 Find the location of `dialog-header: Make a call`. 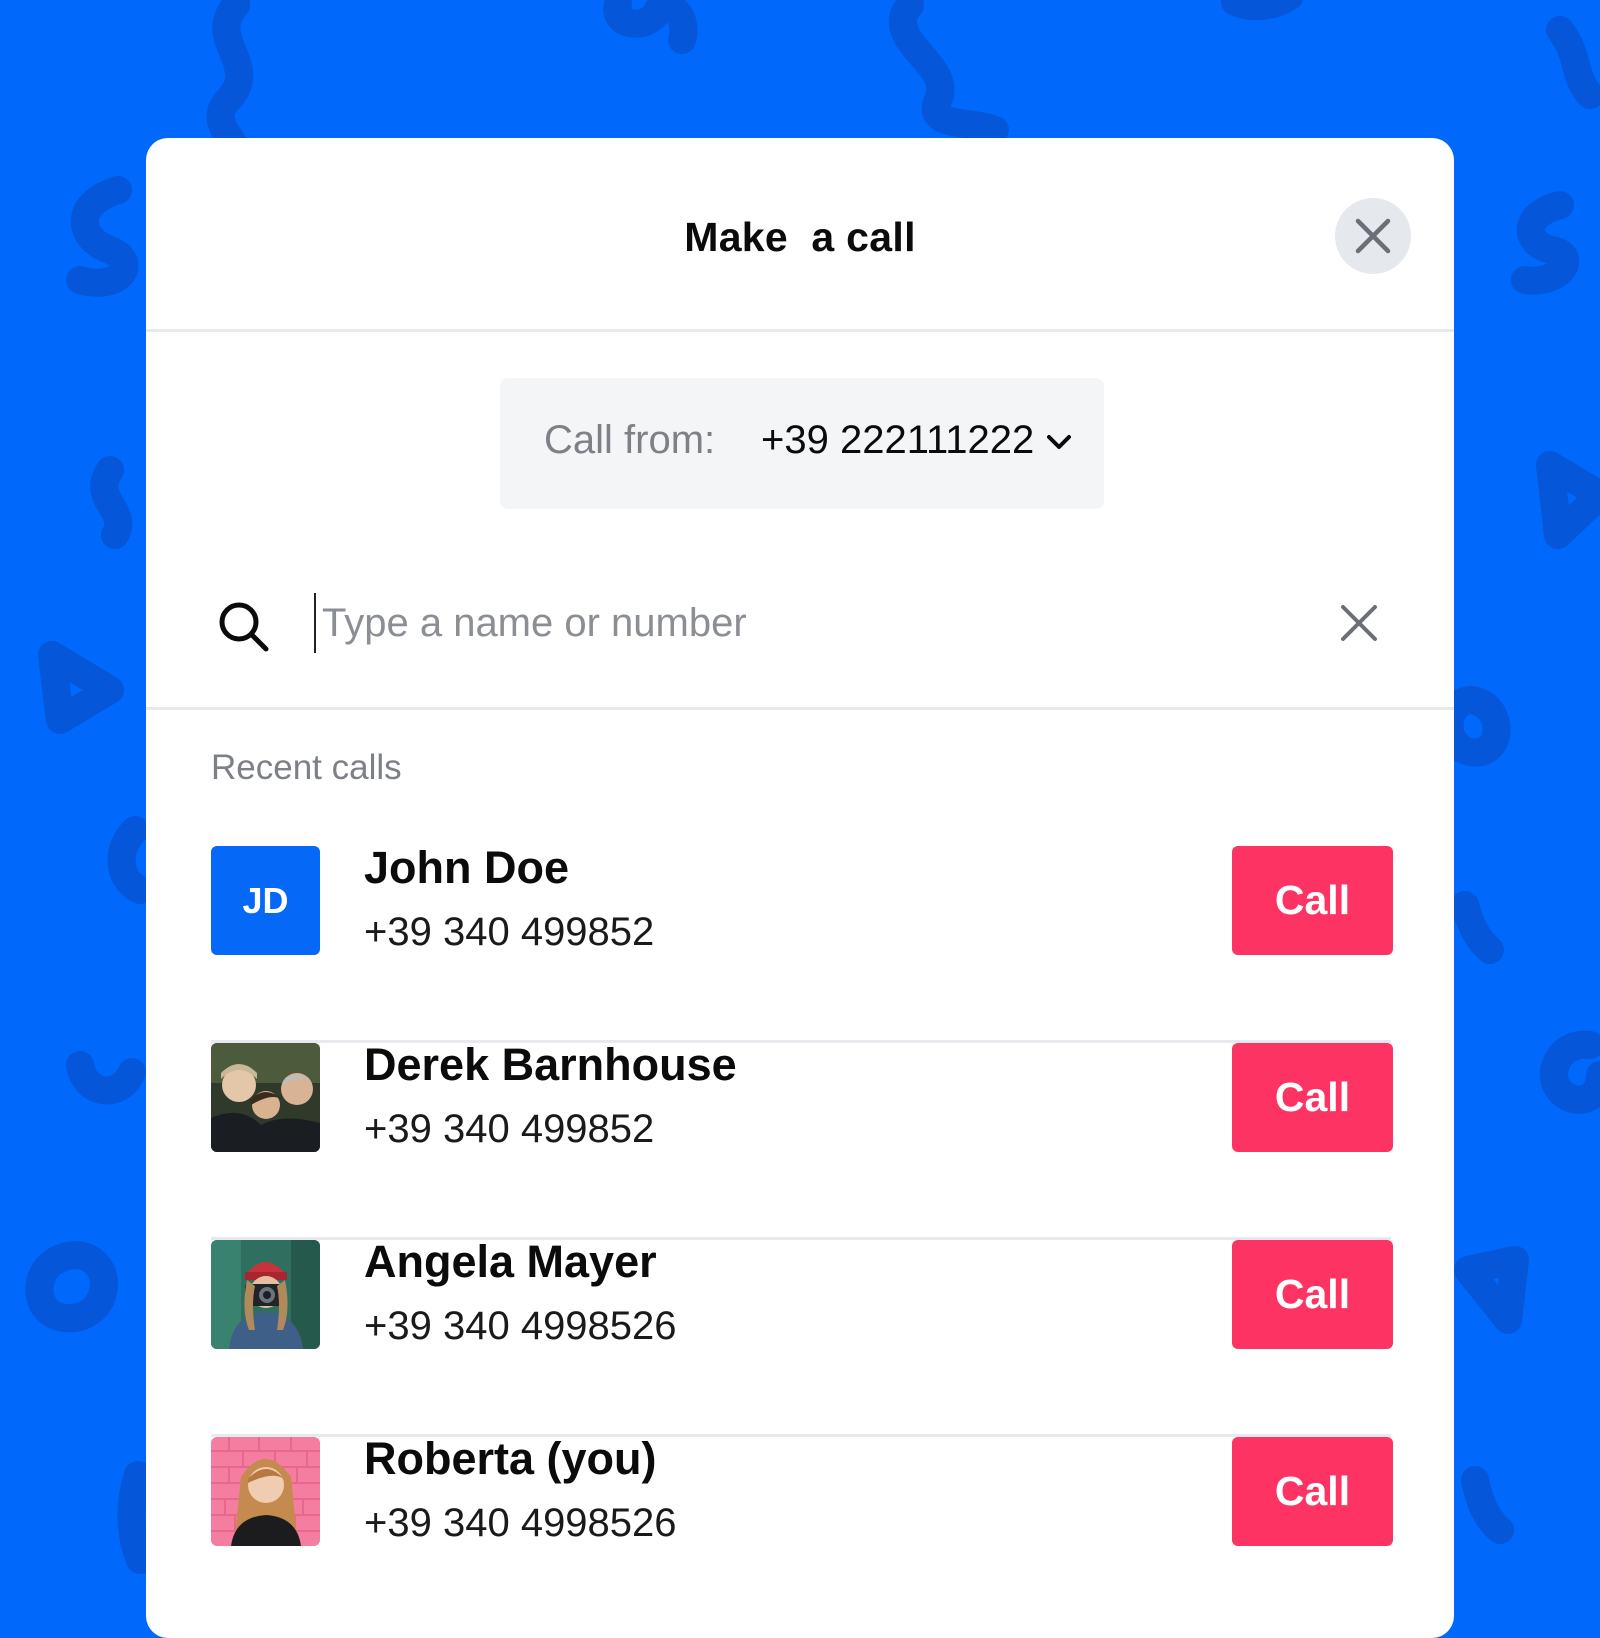

dialog-header: Make a call is located at coordinates (800, 235).